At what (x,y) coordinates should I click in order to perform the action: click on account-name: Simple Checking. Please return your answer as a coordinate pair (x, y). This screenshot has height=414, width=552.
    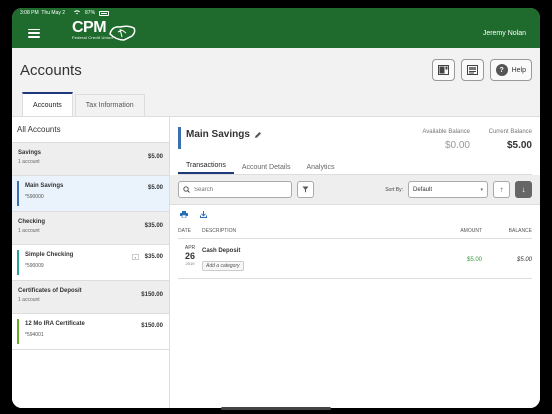
    Looking at the image, I should click on (49, 255).